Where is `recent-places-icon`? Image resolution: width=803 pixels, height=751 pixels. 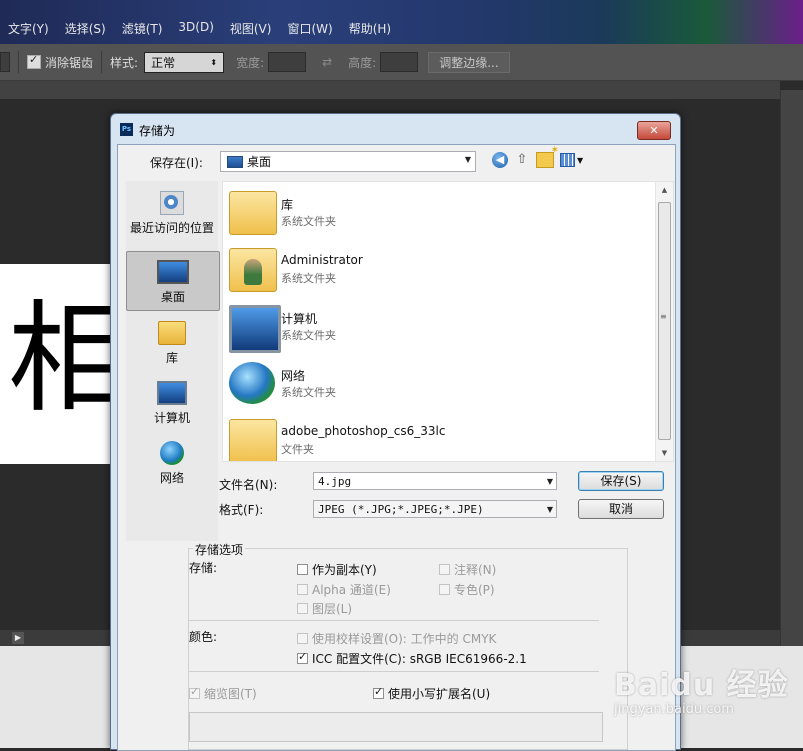
recent-places-icon is located at coordinates (172, 203).